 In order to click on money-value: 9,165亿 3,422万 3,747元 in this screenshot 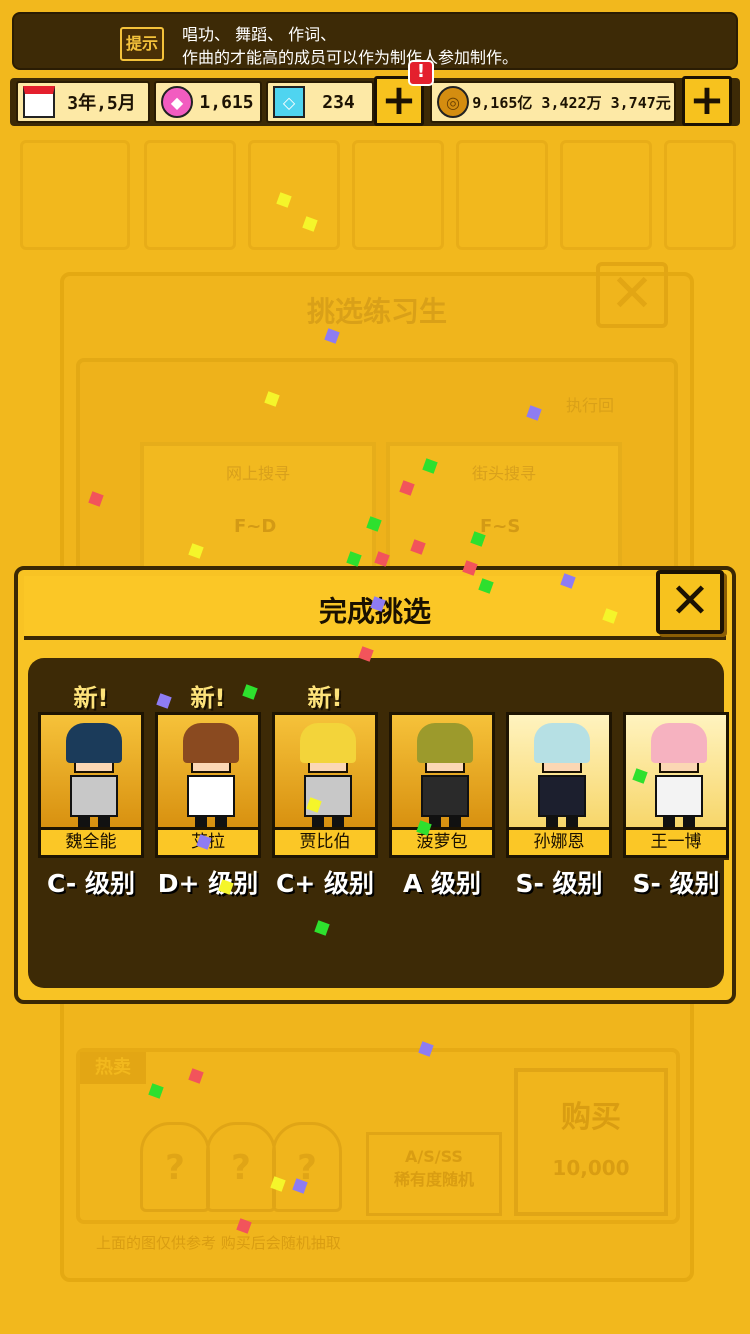, I will do `click(571, 102)`.